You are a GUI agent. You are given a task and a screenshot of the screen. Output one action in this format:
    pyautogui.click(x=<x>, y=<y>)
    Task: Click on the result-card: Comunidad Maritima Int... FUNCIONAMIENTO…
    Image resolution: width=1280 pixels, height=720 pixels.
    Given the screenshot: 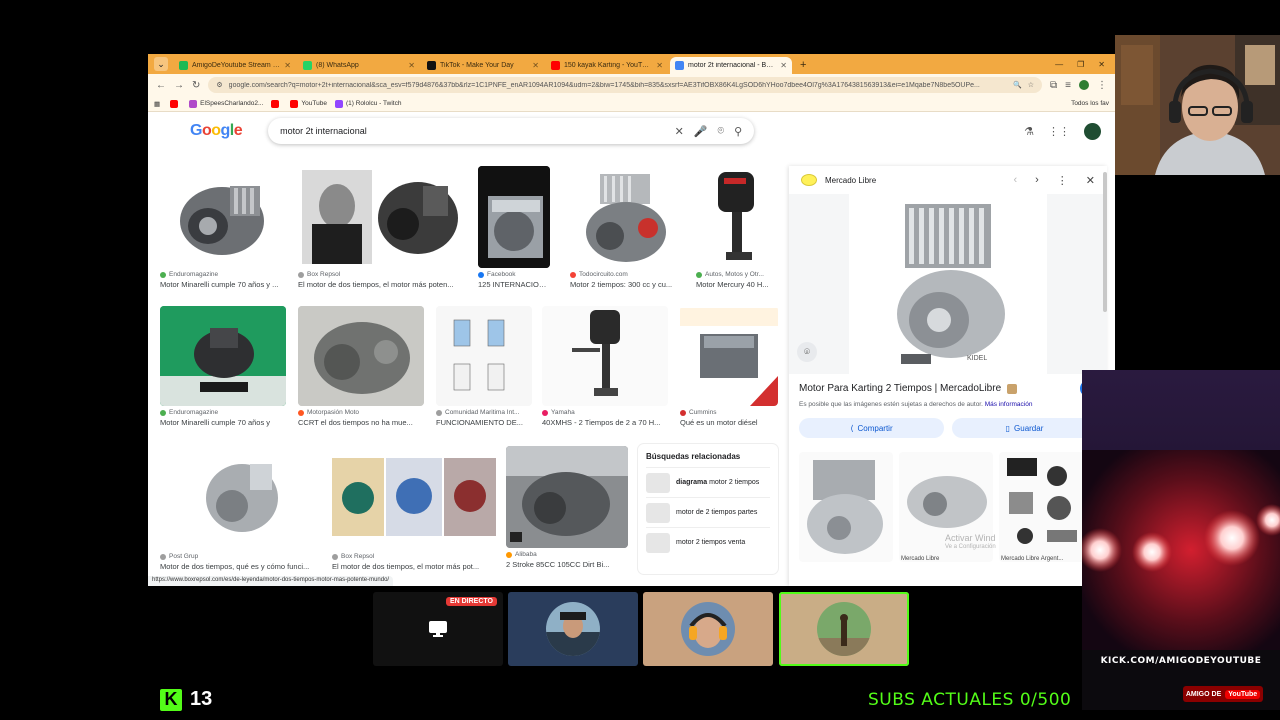 What is the action you would take?
    pyautogui.click(x=484, y=366)
    